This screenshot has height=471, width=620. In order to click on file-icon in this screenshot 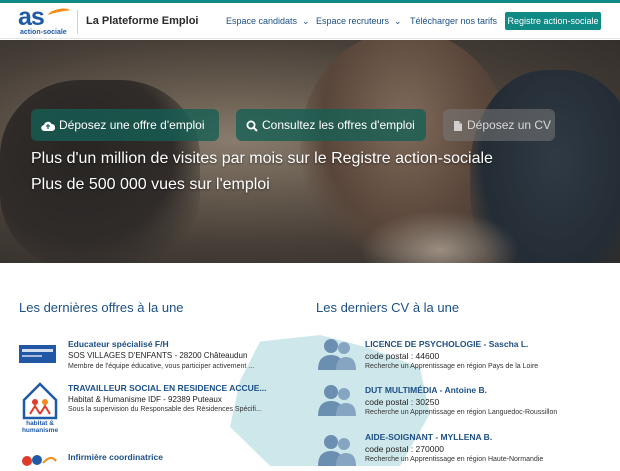, I will do `click(458, 126)`.